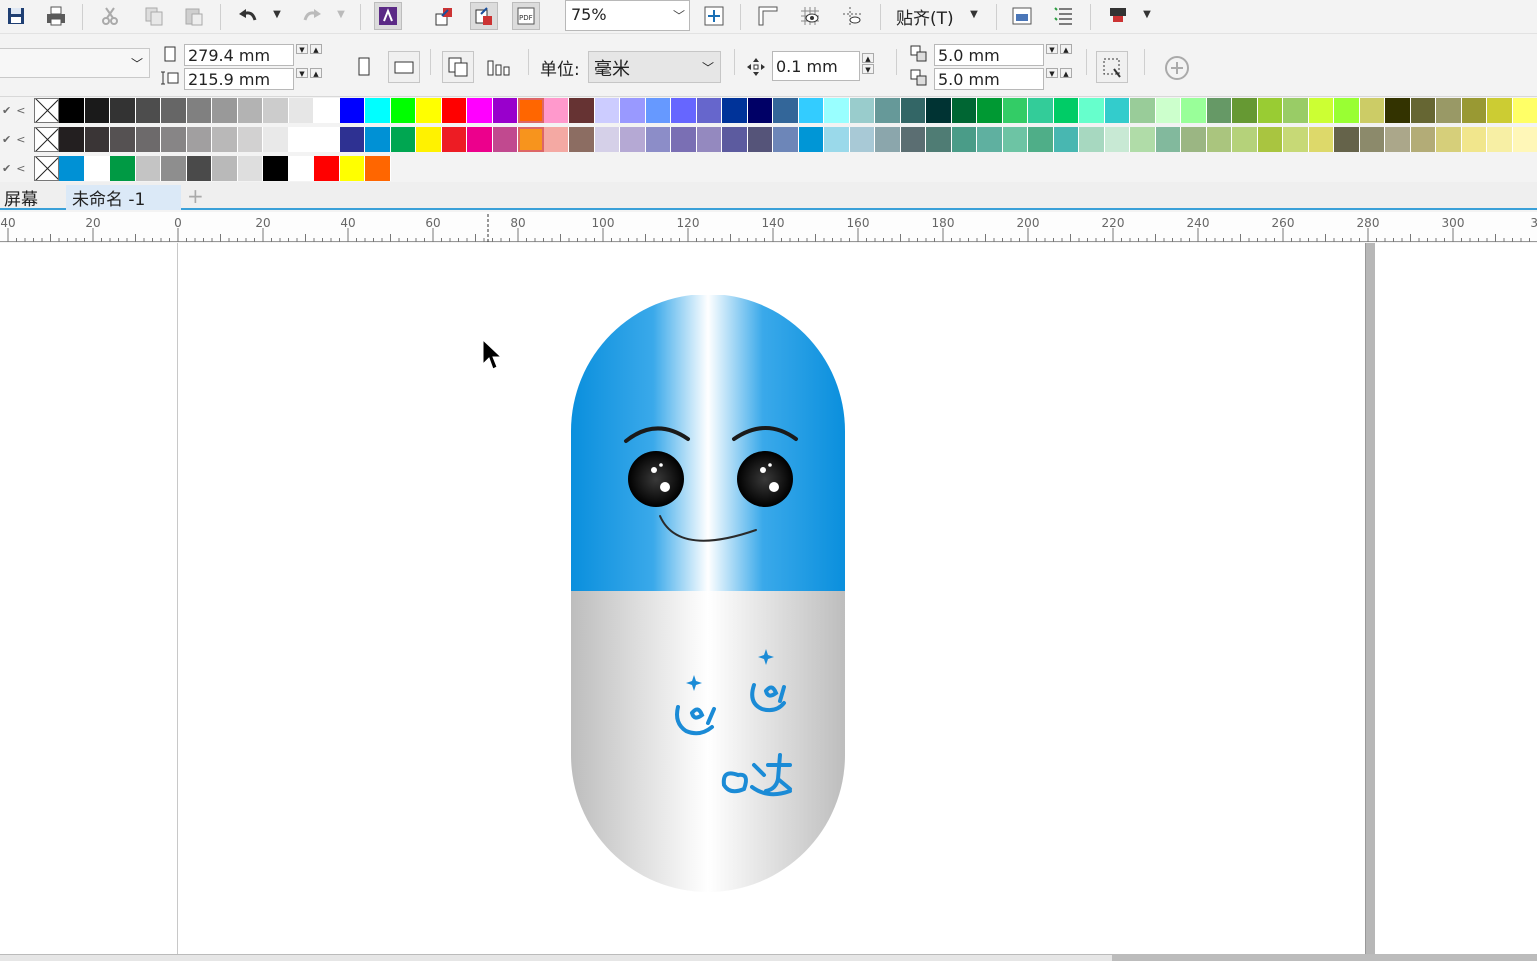  Describe the element at coordinates (404, 67) in the screenshot. I see `landscape-button` at that location.